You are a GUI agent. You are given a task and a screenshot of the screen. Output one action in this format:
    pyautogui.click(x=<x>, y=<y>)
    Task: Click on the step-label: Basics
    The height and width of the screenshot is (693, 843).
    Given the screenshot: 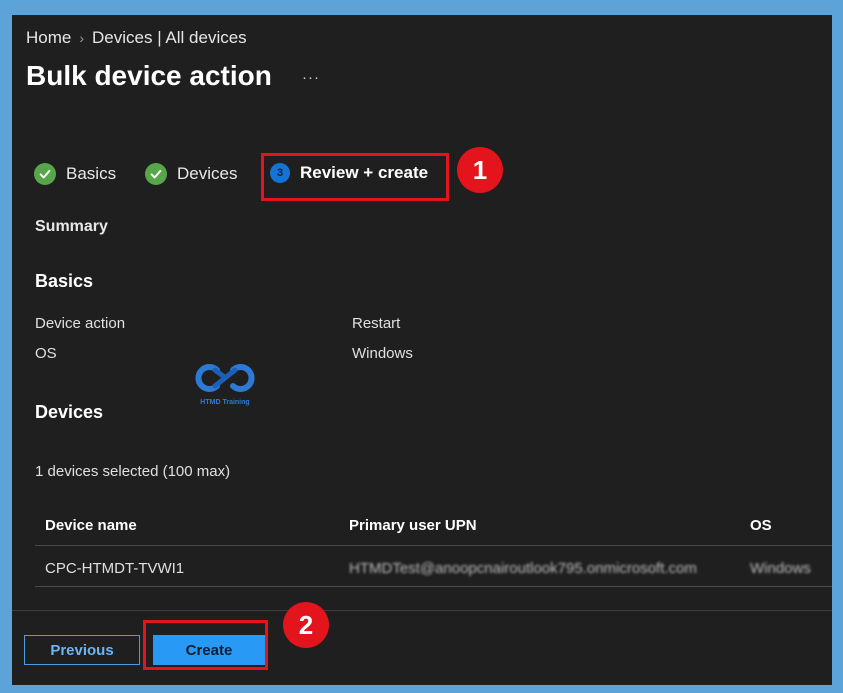 What is the action you would take?
    pyautogui.click(x=91, y=173)
    